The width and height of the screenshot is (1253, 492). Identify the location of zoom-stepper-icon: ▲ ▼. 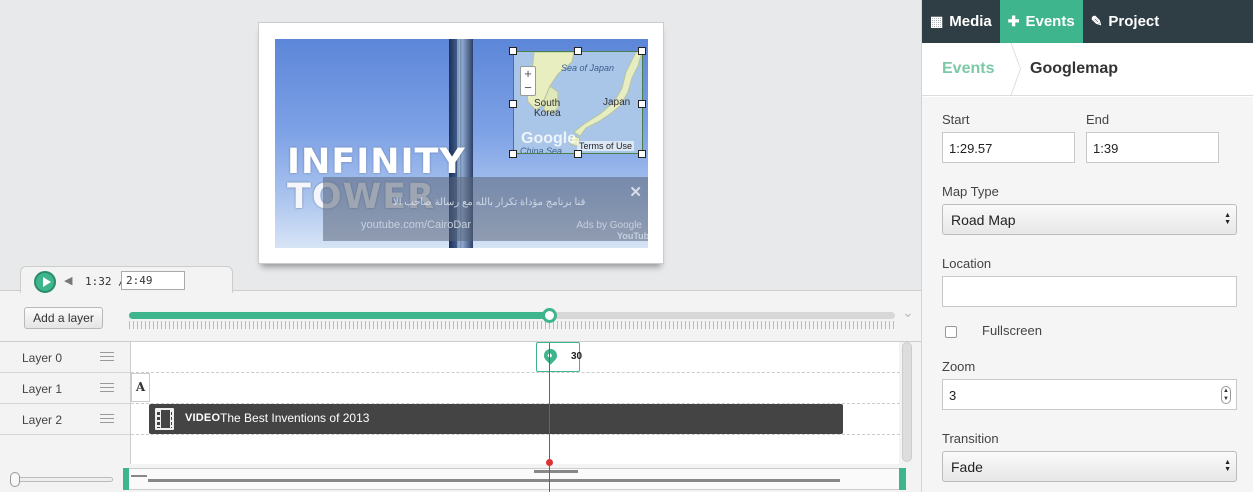
(1226, 395).